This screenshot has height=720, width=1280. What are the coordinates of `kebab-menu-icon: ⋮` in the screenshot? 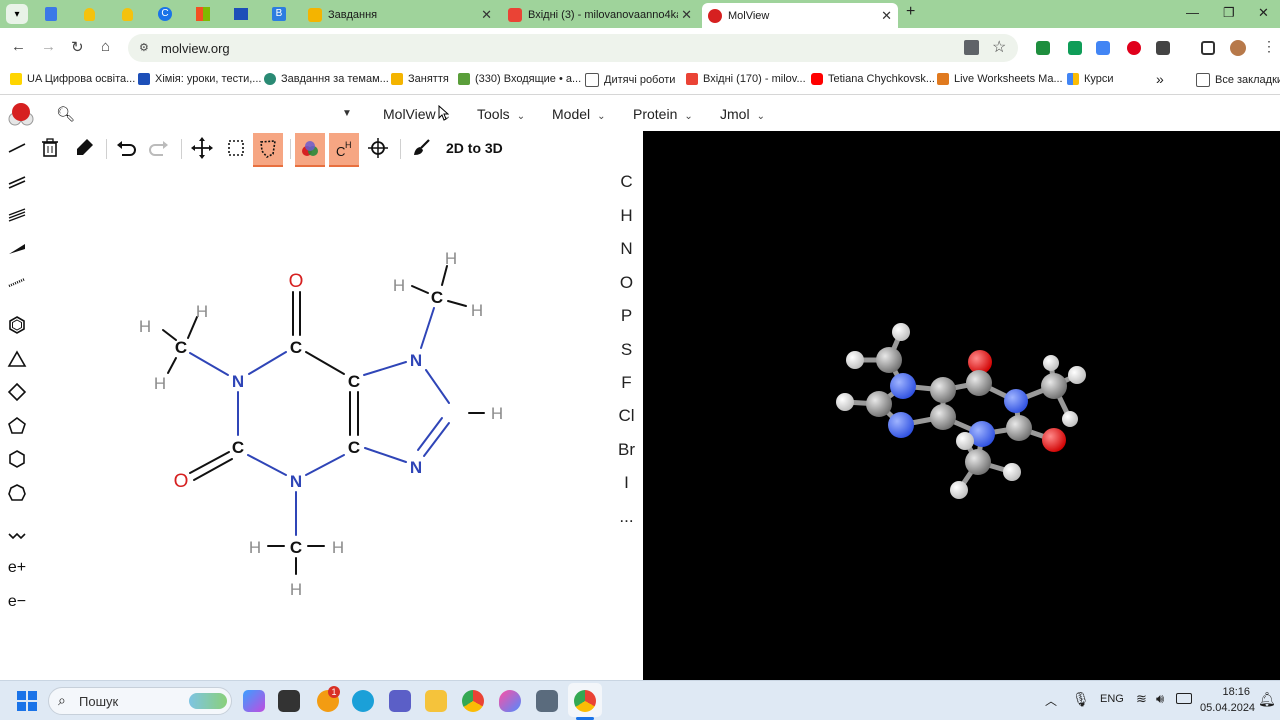 It's located at (1269, 46).